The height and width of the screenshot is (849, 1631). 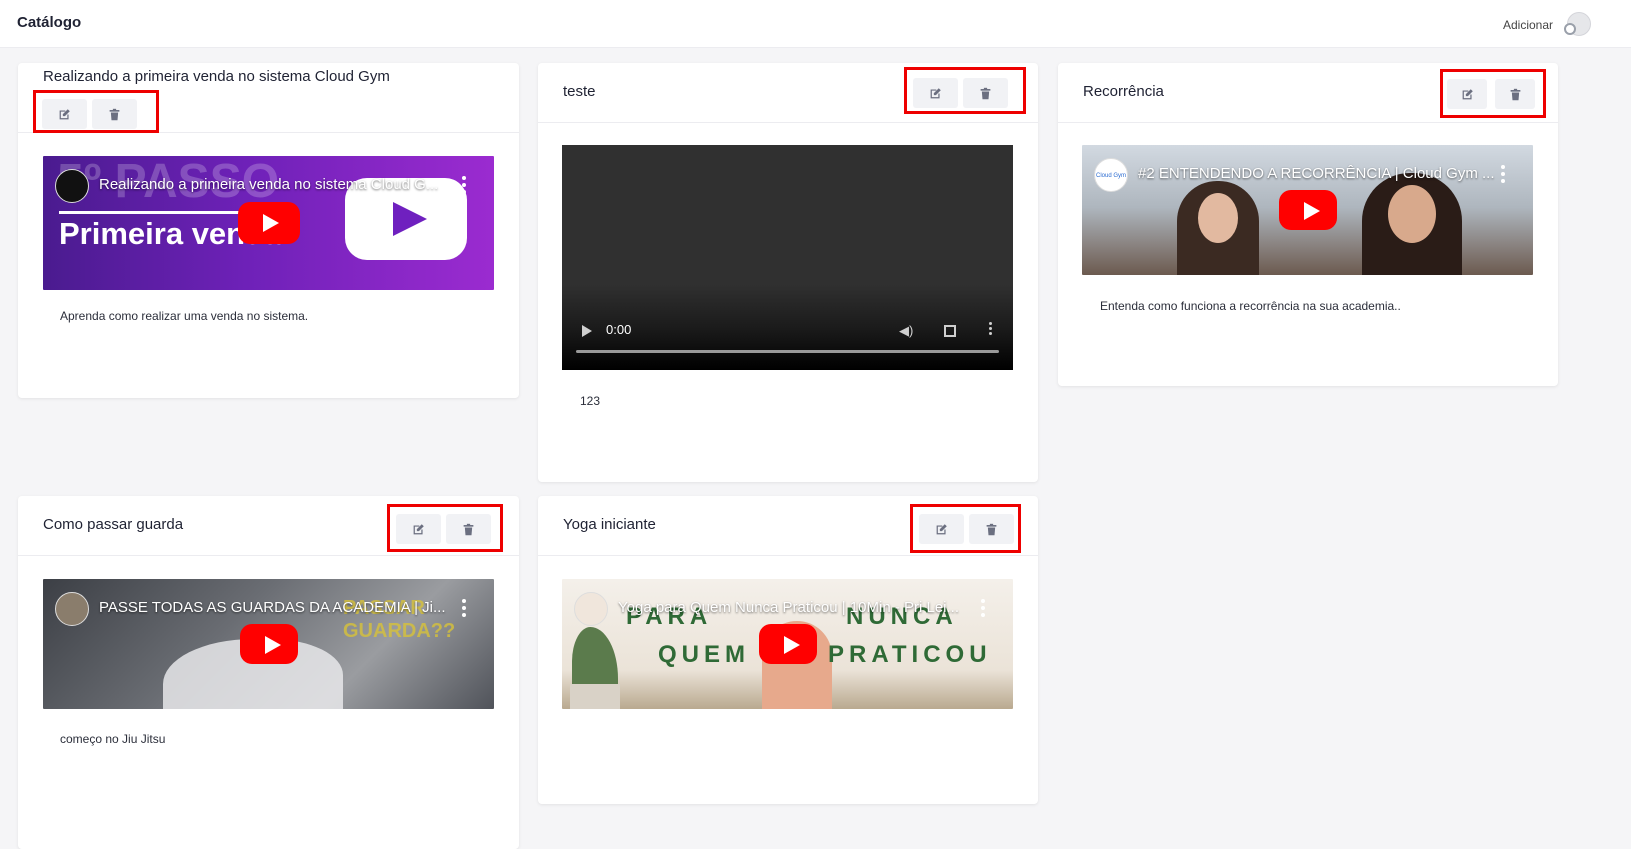 I want to click on avatar, so click(x=1577, y=24).